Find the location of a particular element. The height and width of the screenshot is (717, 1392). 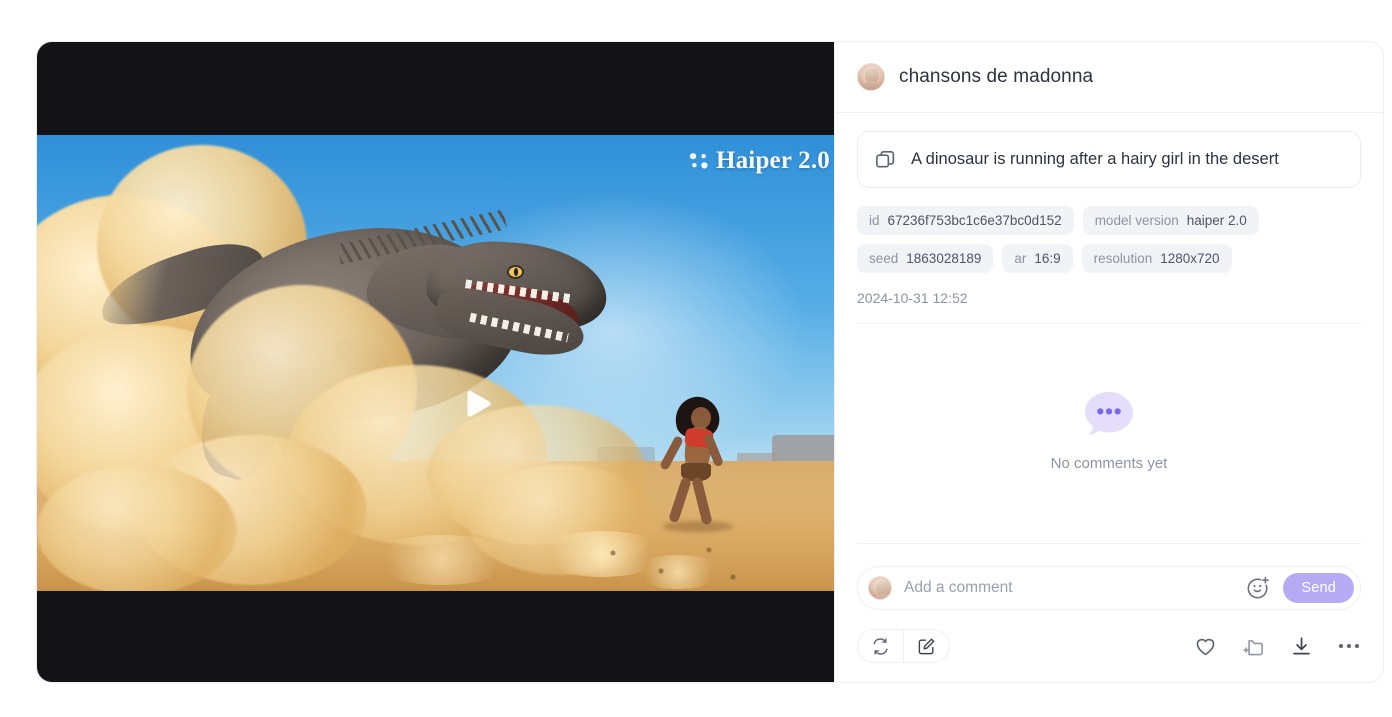

speech-bubble-icon is located at coordinates (1109, 413).